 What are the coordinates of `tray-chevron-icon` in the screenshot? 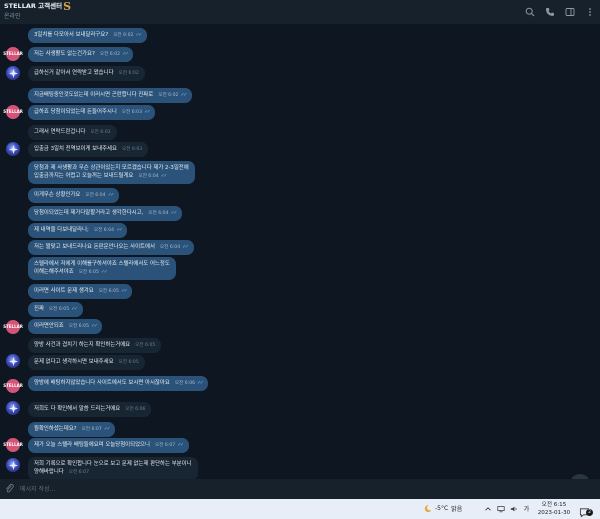 It's located at (487, 508).